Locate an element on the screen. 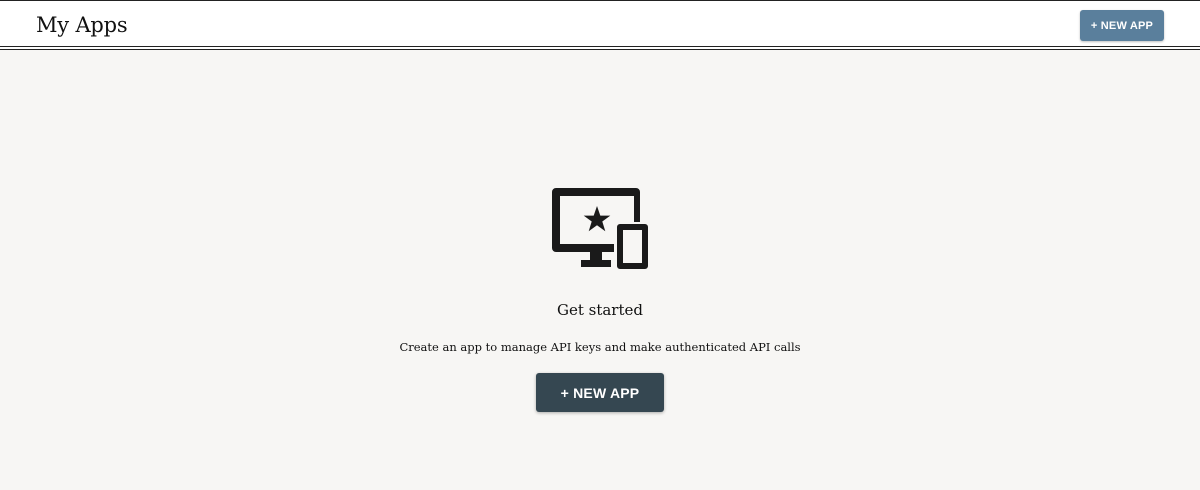 The image size is (1200, 490). header-new-app-button: + NEW APP is located at coordinates (1122, 25).